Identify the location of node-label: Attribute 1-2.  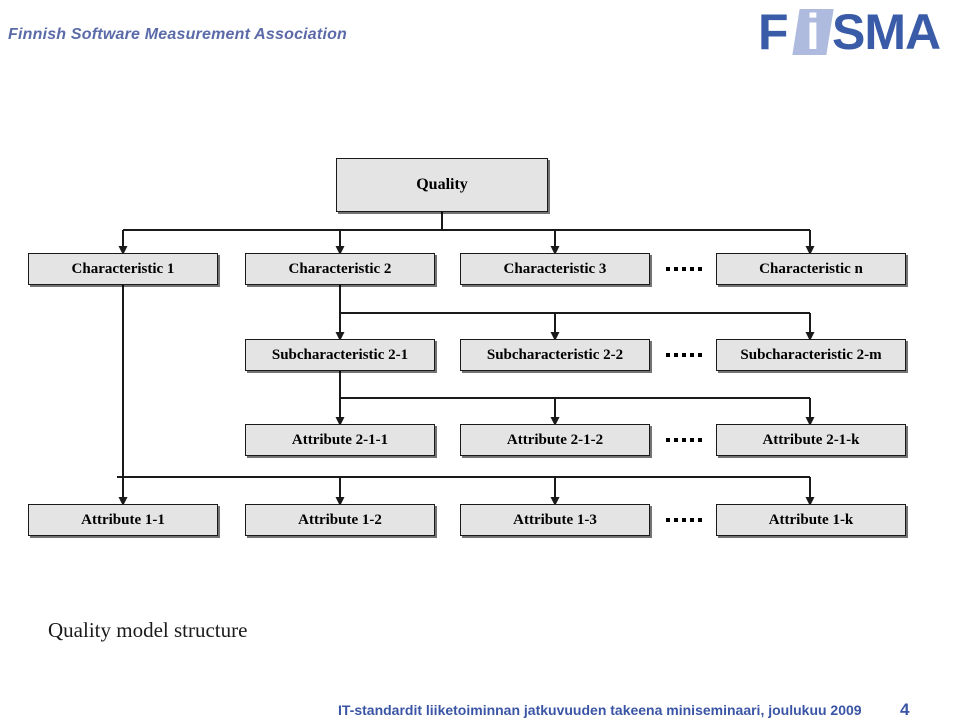
(340, 519).